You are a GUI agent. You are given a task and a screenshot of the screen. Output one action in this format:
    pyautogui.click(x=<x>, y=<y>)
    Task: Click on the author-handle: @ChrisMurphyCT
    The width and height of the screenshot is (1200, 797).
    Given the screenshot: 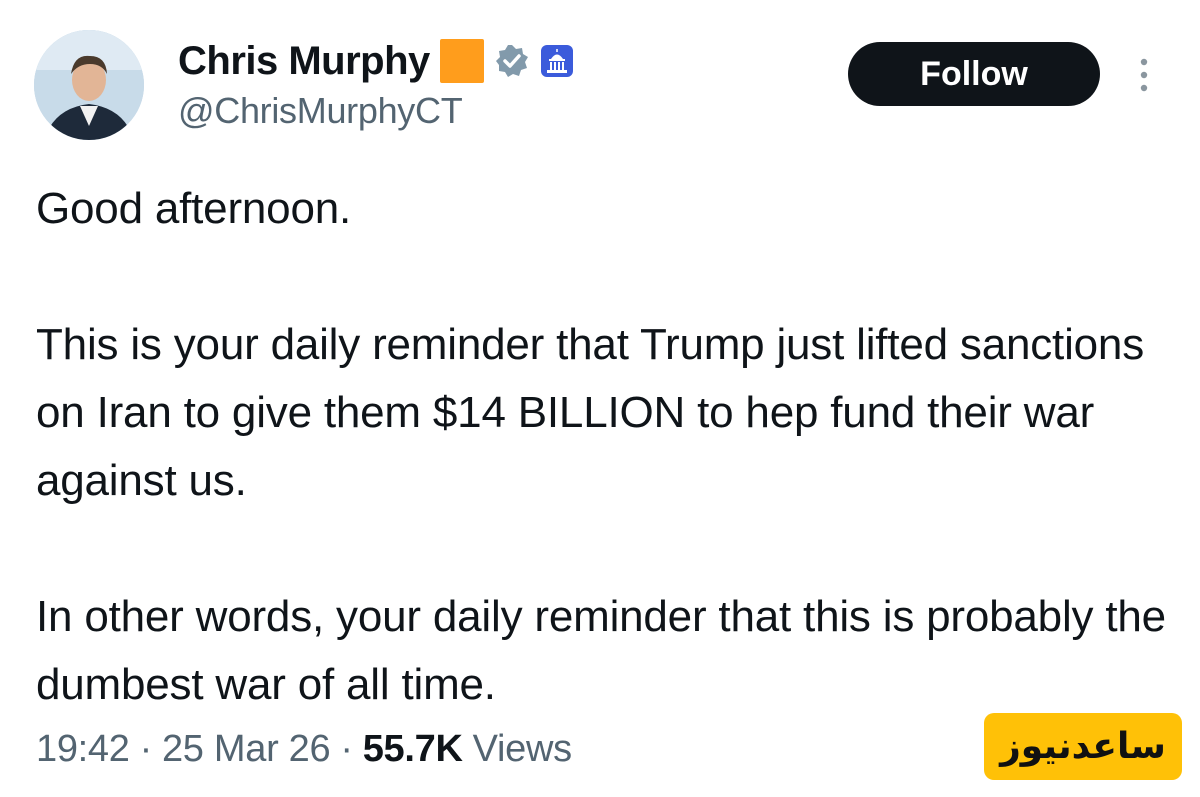 What is the action you would take?
    pyautogui.click(x=320, y=111)
    